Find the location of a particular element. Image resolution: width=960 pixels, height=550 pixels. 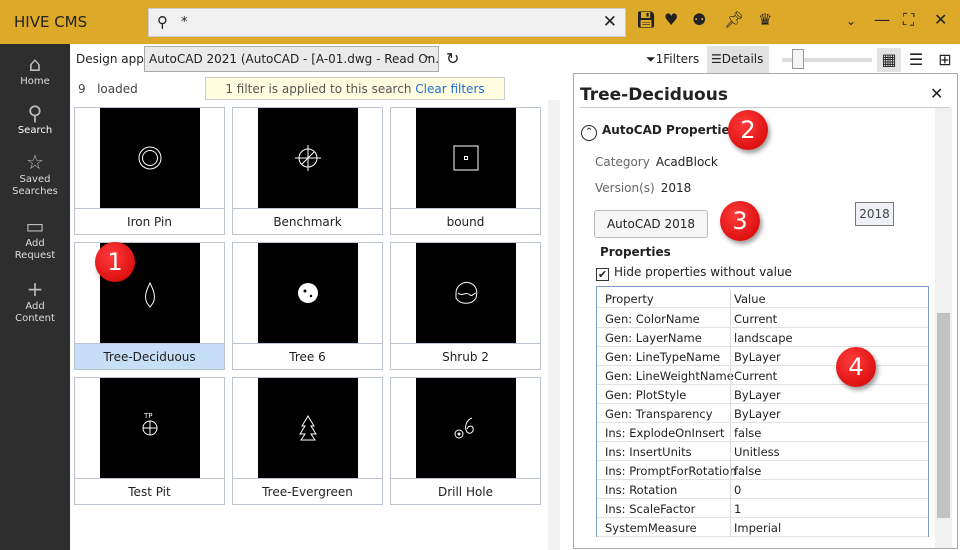

property-value: 0 is located at coordinates (738, 490).